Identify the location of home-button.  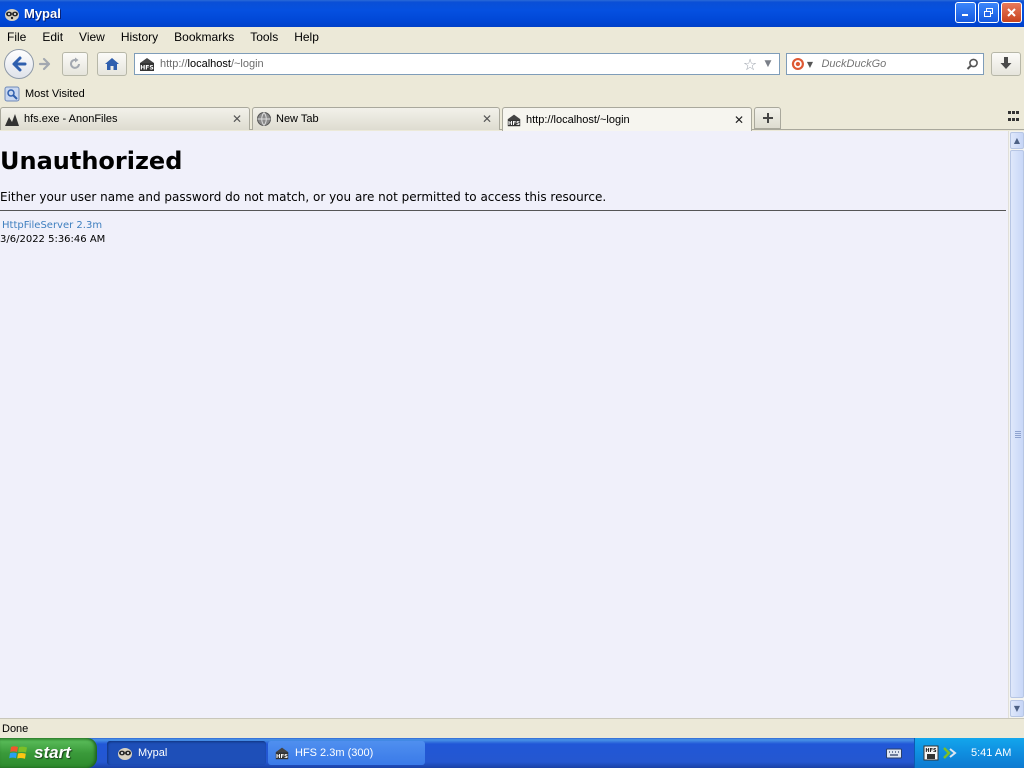
(112, 64).